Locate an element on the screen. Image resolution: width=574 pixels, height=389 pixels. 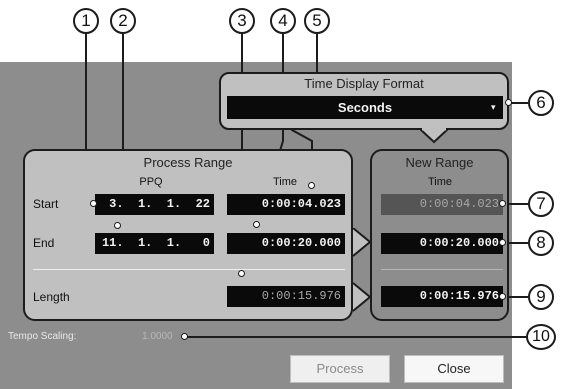
close-button: Close is located at coordinates (454, 369).